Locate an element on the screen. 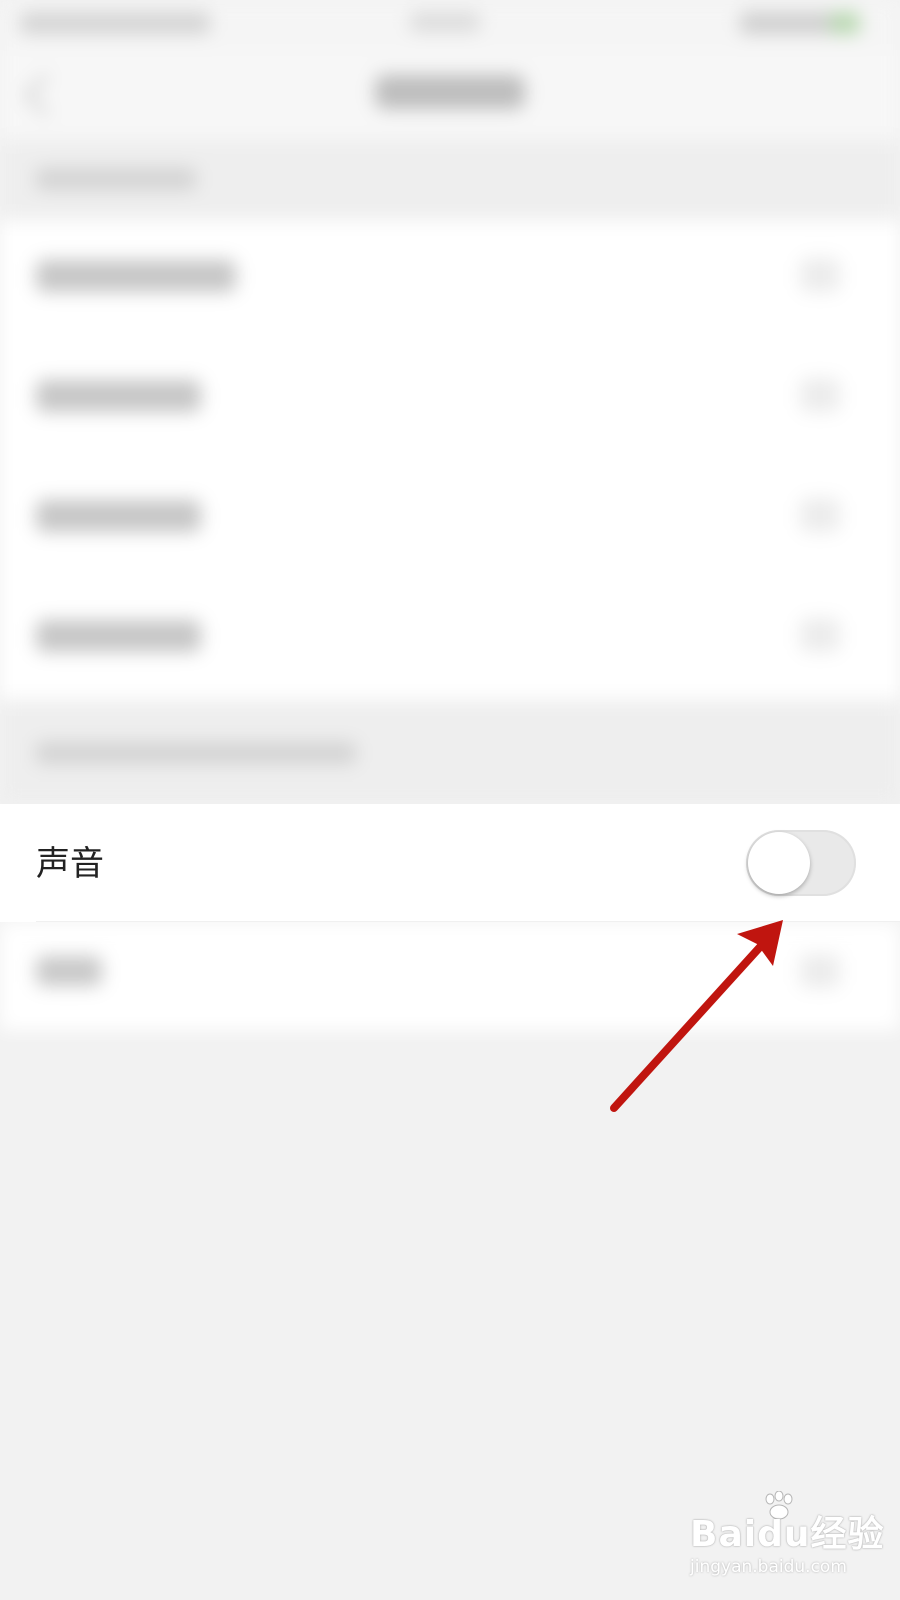  watermark-url: jingyan.baidu.com is located at coordinates (768, 1567).